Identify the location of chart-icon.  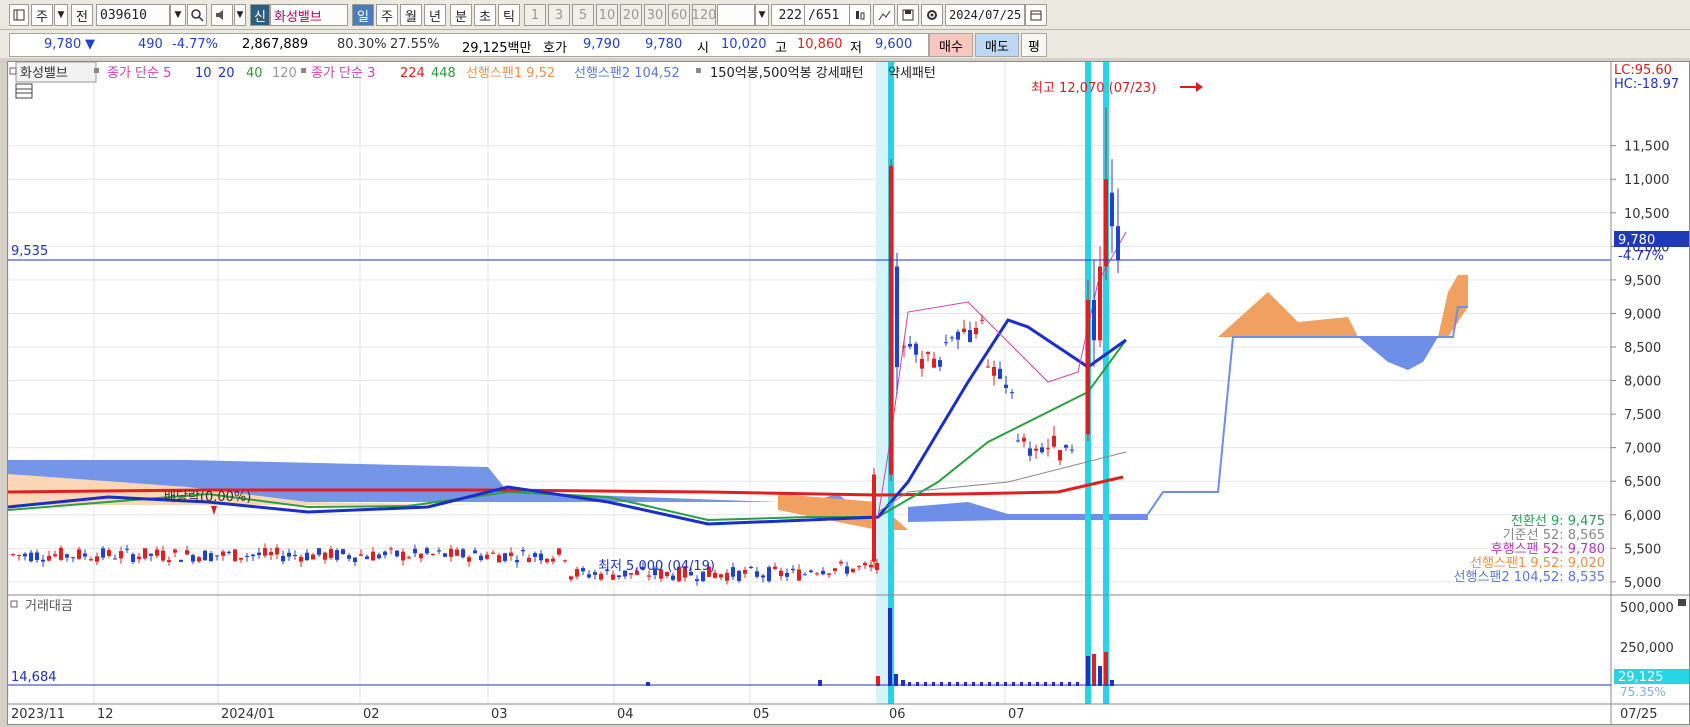
(19, 15).